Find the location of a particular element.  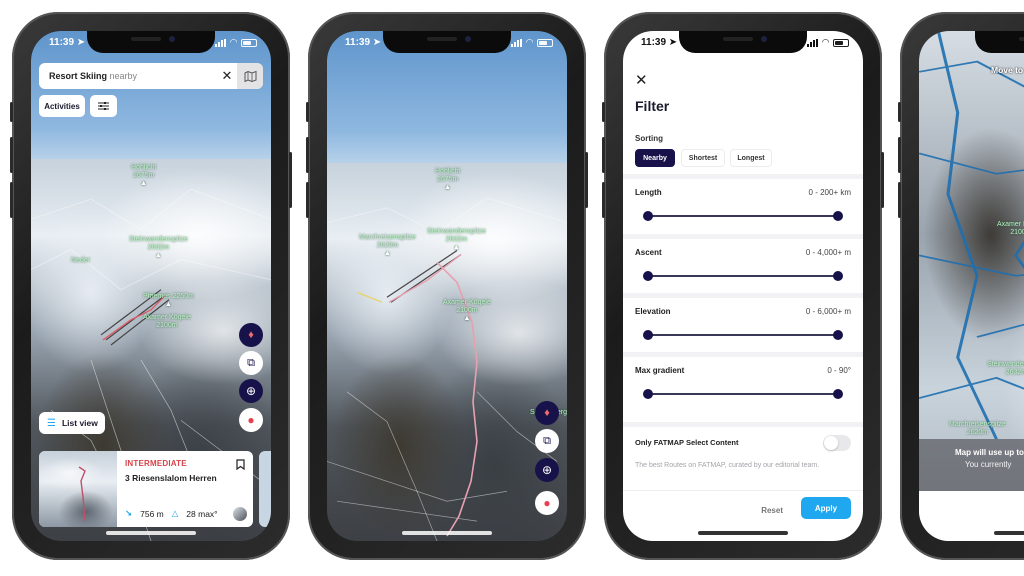

reset-button: Reset is located at coordinates (772, 510).